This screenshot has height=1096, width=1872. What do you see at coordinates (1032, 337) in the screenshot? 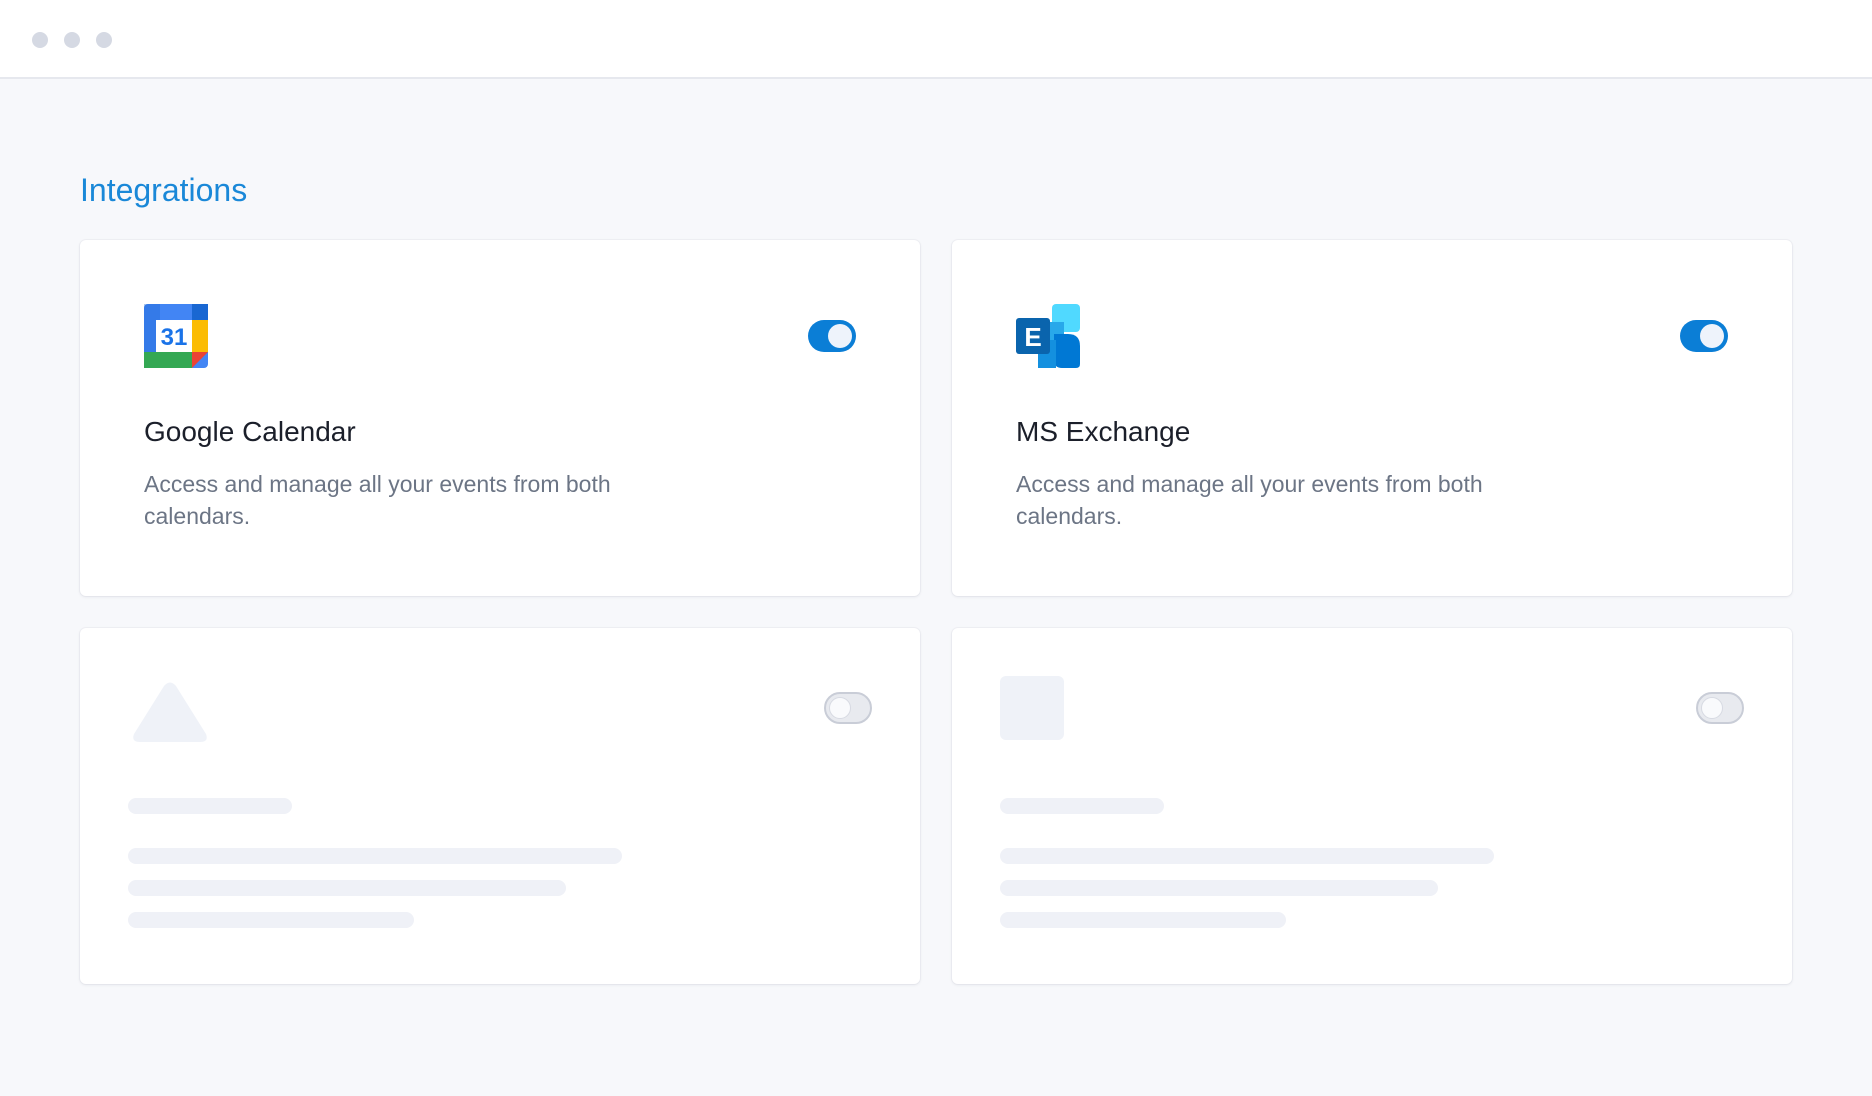
I see `ms-exchange-icon-text: E` at bounding box center [1032, 337].